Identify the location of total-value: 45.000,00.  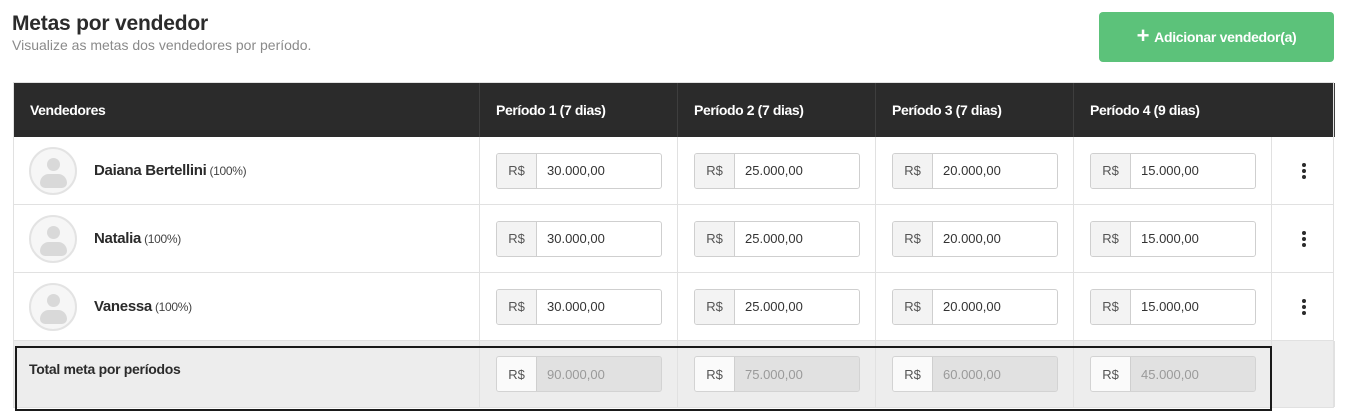
(1193, 374).